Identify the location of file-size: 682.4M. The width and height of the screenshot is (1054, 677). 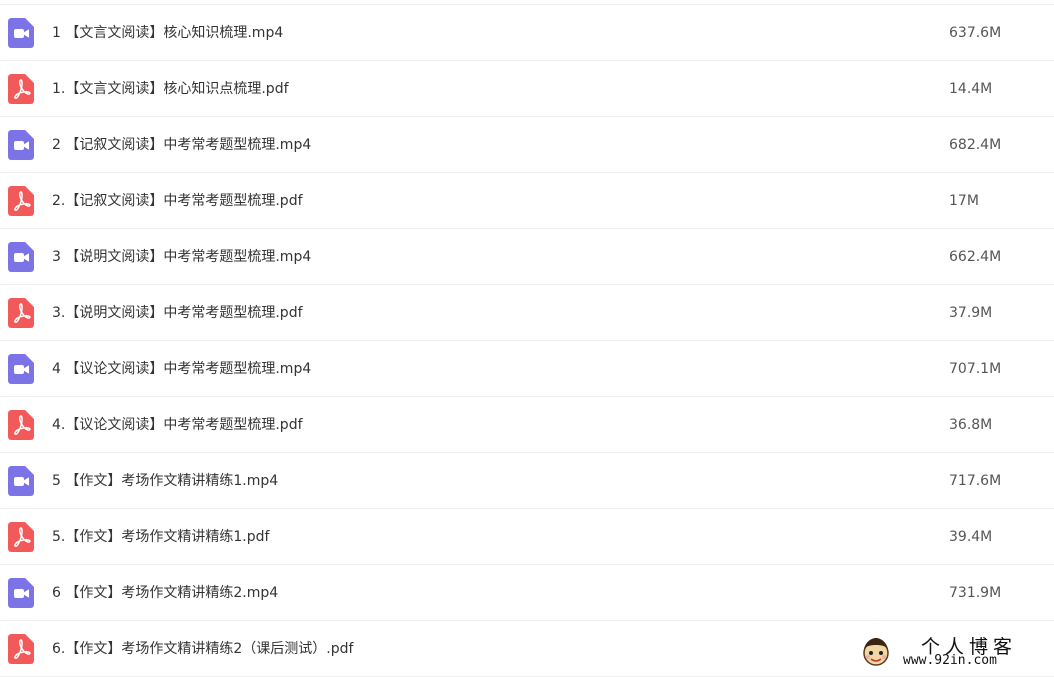
(975, 145).